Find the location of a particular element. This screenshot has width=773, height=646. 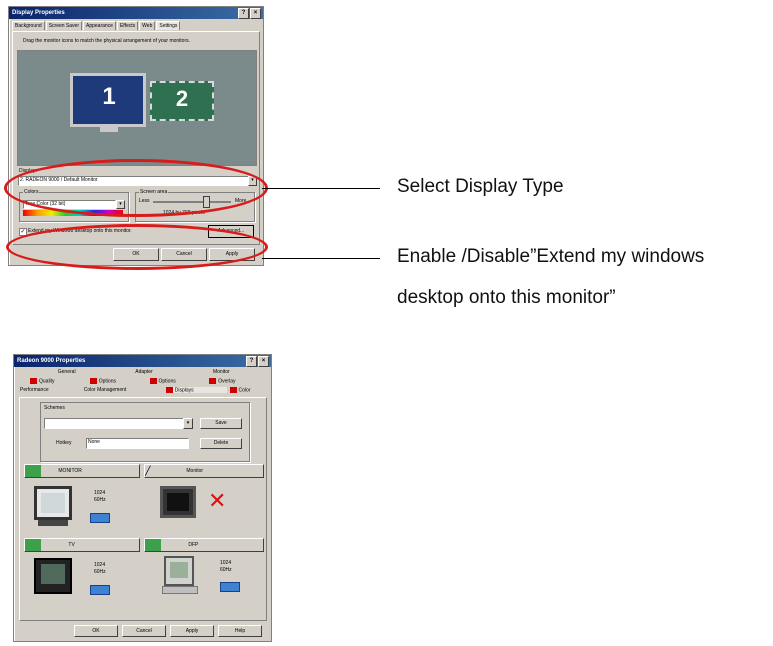

hotkey-label: Hotkey is located at coordinates (64, 443).